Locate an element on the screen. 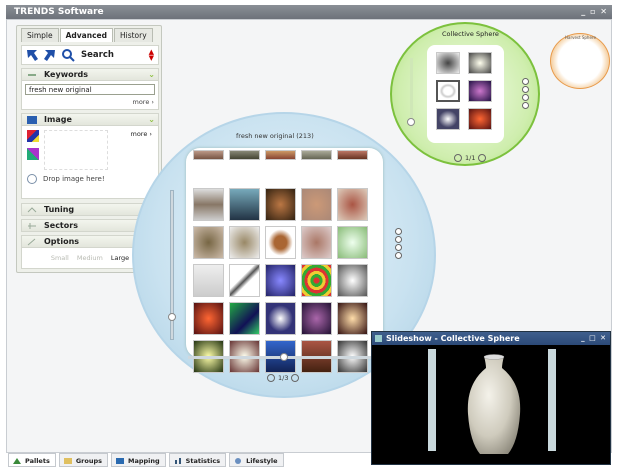 The width and height of the screenshot is (618, 472). keywords-header: Keywords ⌄ is located at coordinates (90, 75).